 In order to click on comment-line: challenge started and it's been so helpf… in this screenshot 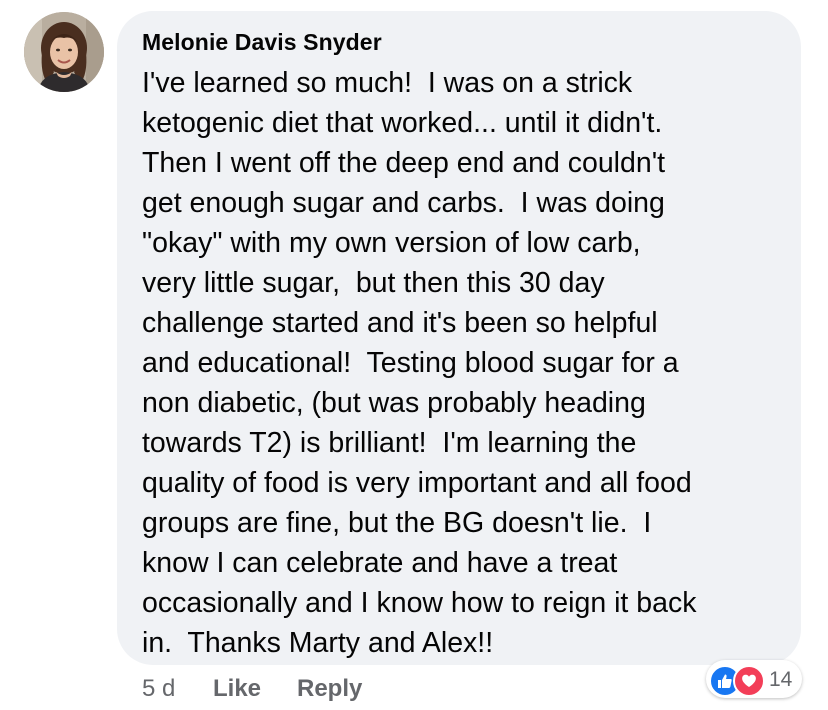, I will do `click(400, 323)`.